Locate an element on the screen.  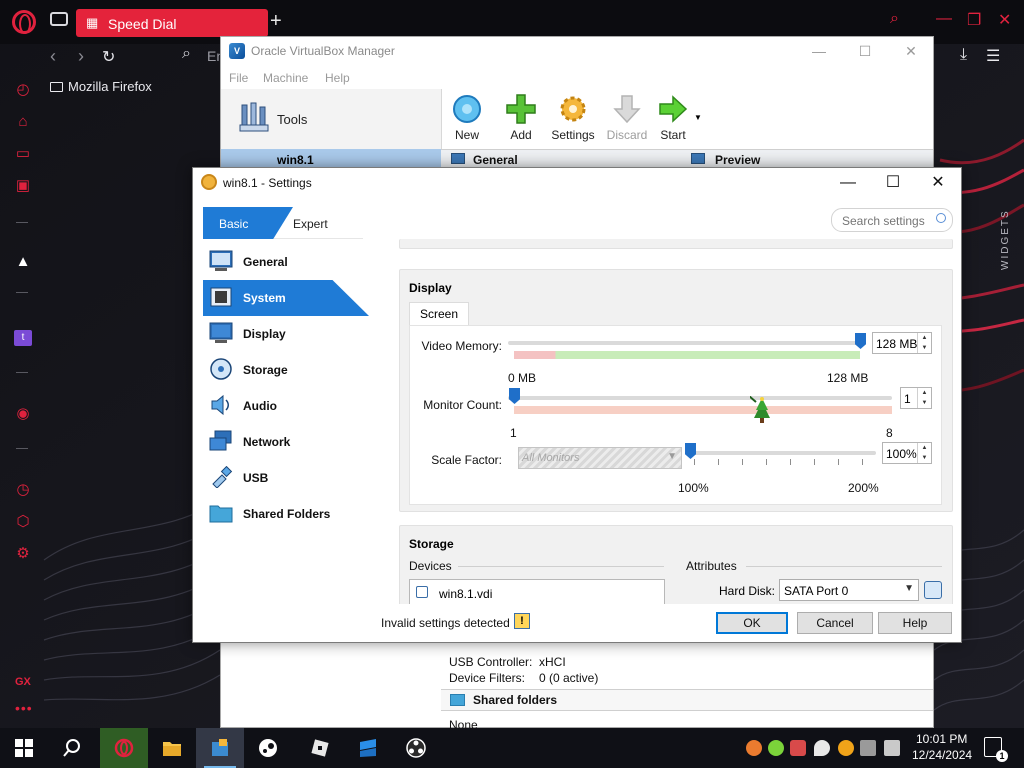
device-item: win8.1.vdi is located at coordinates (465, 594).